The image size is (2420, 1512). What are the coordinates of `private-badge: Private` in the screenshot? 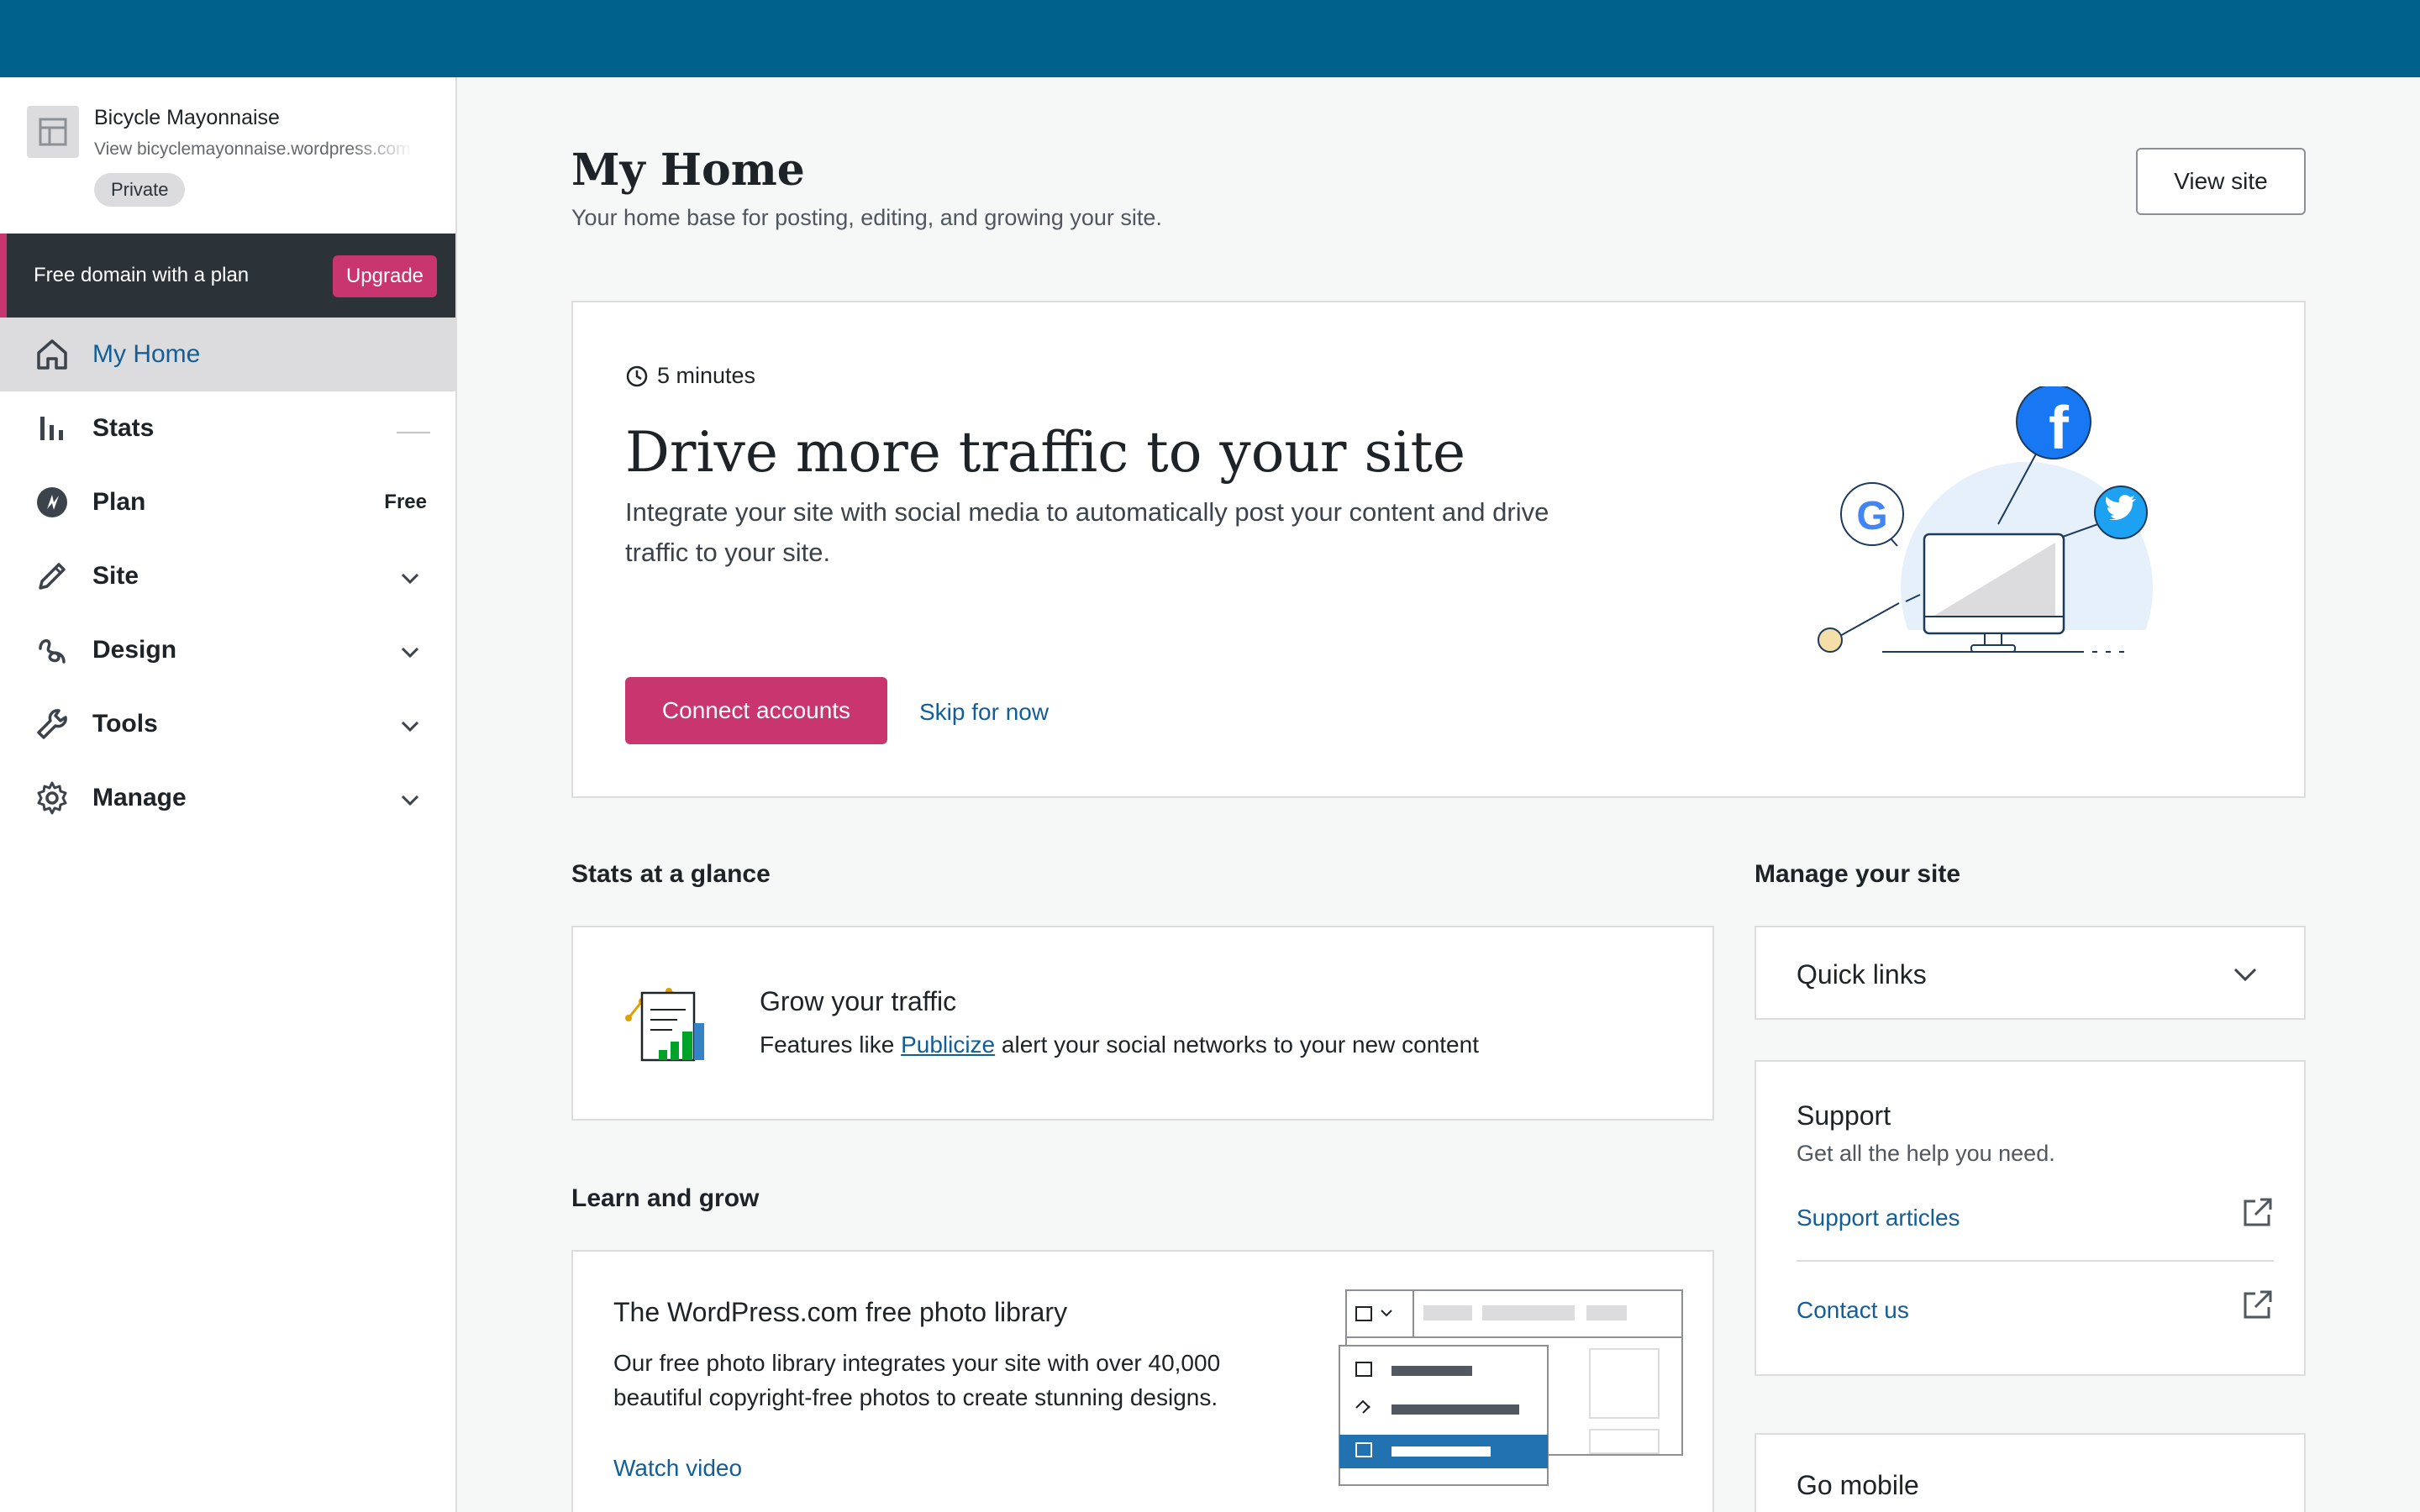 It's located at (140, 190).